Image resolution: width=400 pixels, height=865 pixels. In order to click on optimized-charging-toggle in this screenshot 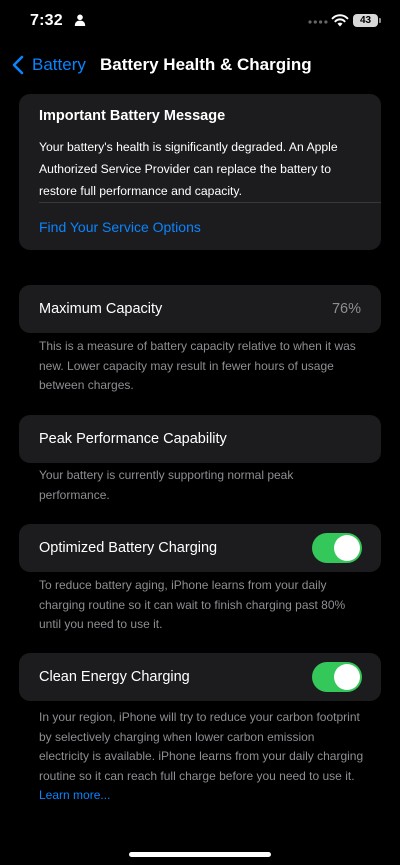, I will do `click(337, 548)`.